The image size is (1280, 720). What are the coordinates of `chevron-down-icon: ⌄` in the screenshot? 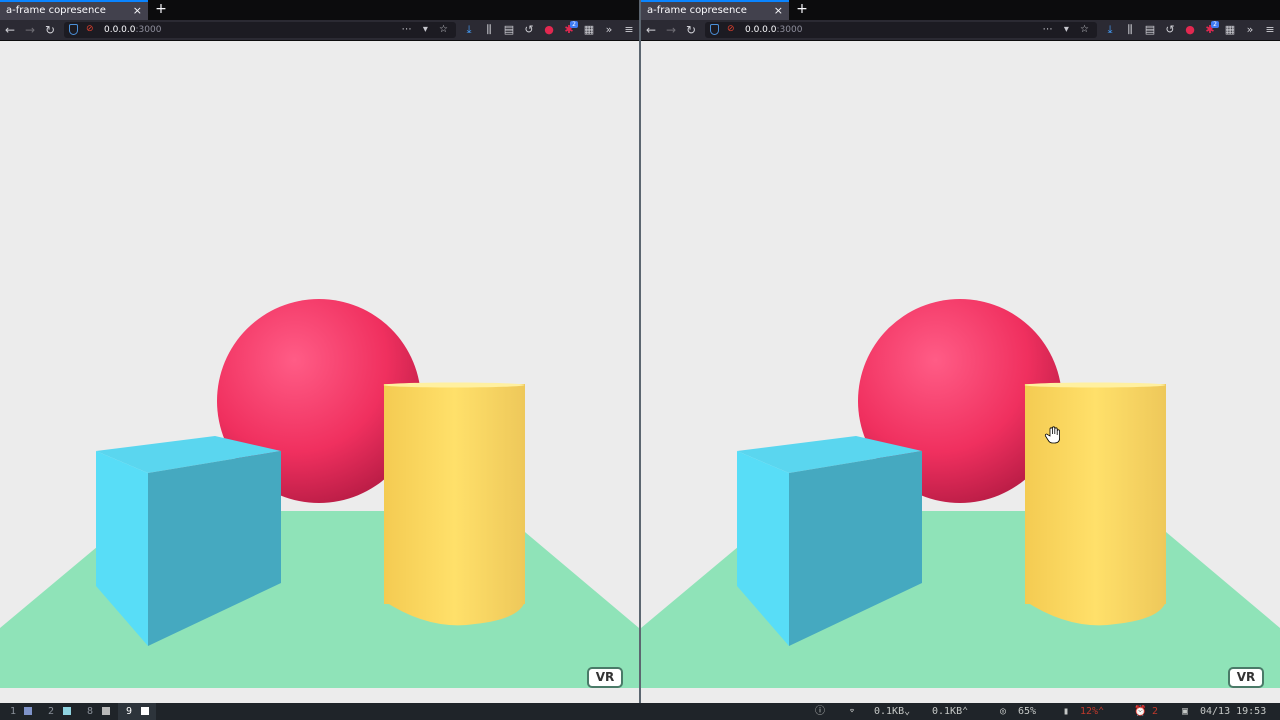 It's located at (907, 711).